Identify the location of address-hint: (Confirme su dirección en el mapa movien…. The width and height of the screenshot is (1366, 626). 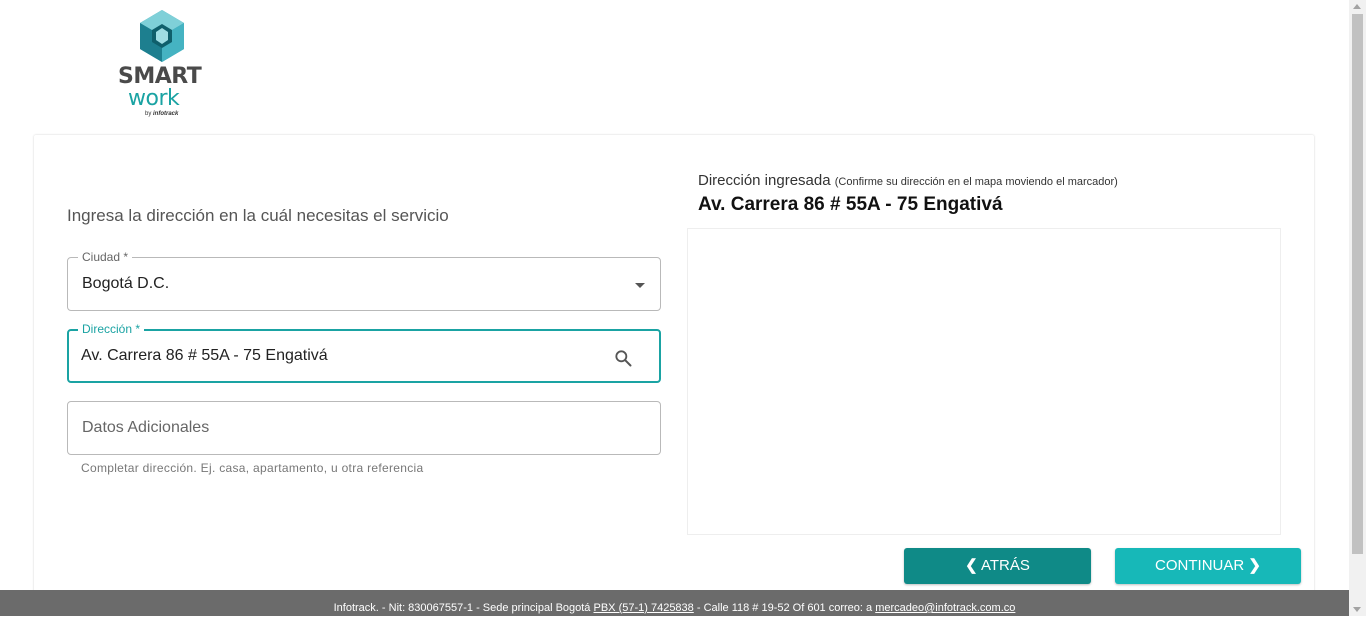
(976, 182).